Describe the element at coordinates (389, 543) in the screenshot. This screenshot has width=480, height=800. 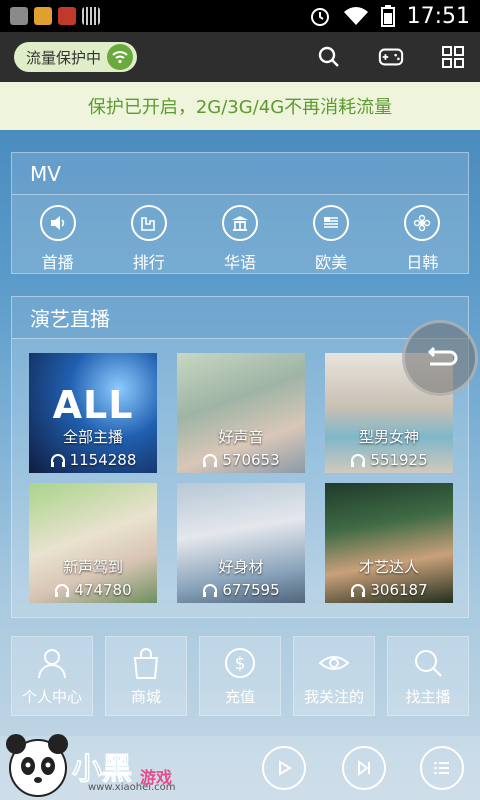
I see `tile-talent: 才艺达人 306187` at that location.